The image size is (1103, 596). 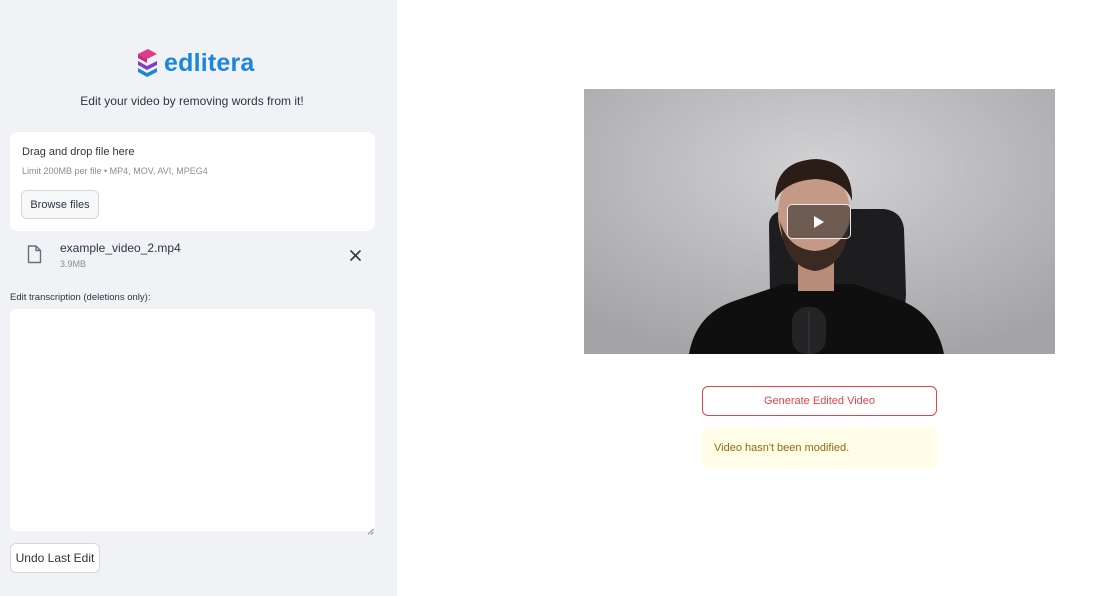 I want to click on status-message: Video hasn't been modified., so click(x=782, y=448).